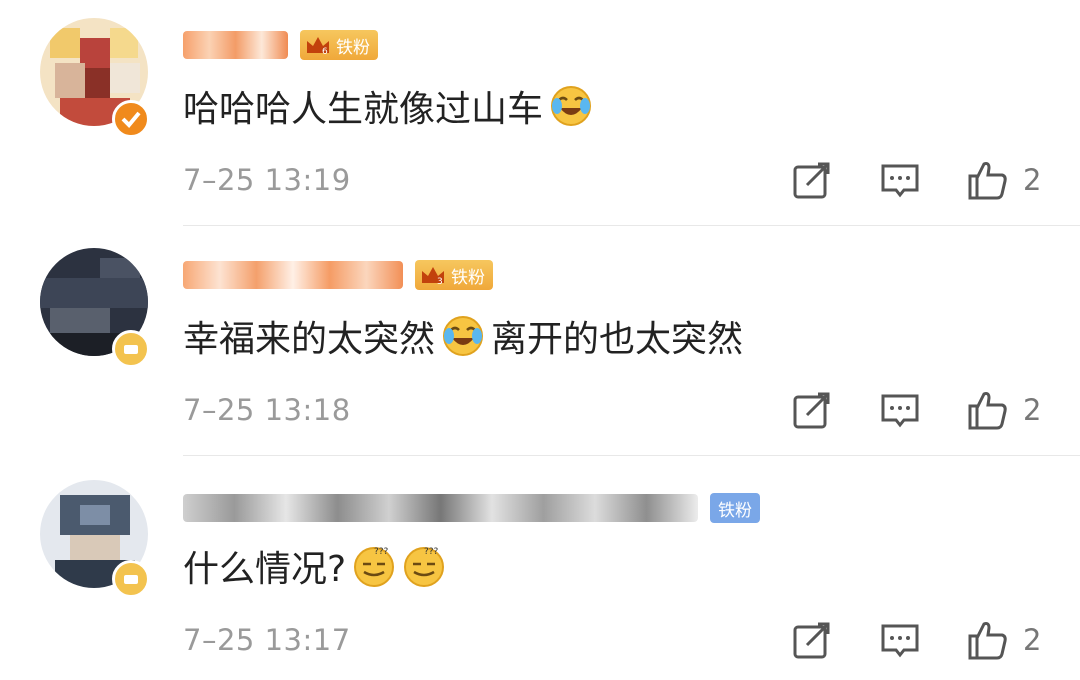 The image size is (1080, 680). I want to click on comment-text: 什么情况? ??? ???, so click(314, 566).